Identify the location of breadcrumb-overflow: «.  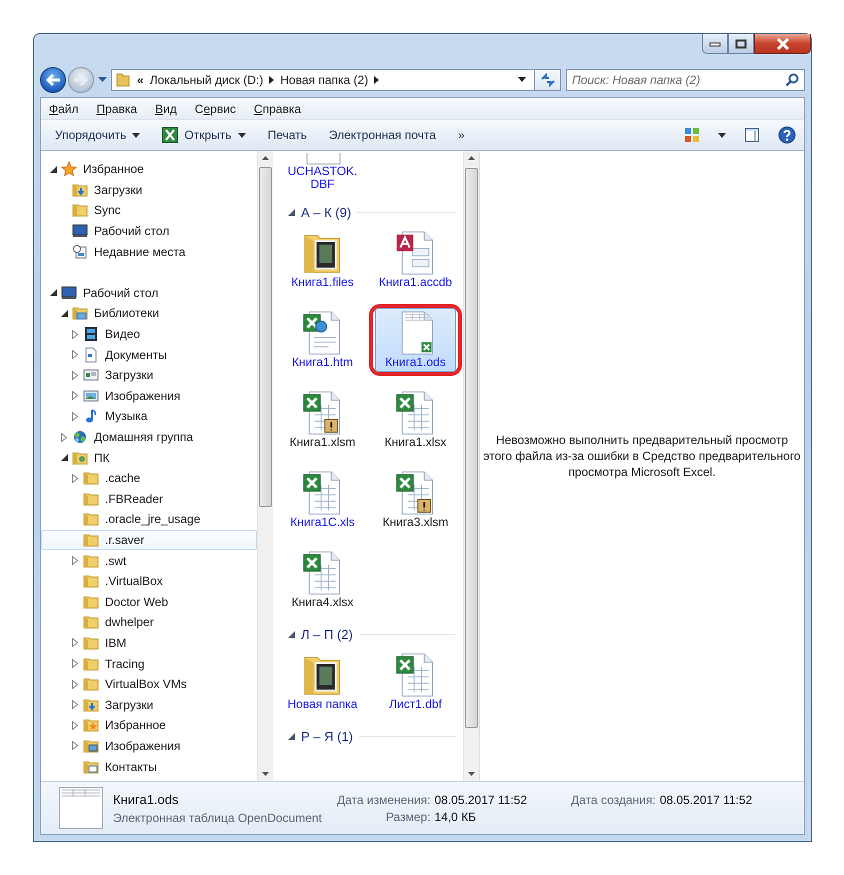
(140, 79).